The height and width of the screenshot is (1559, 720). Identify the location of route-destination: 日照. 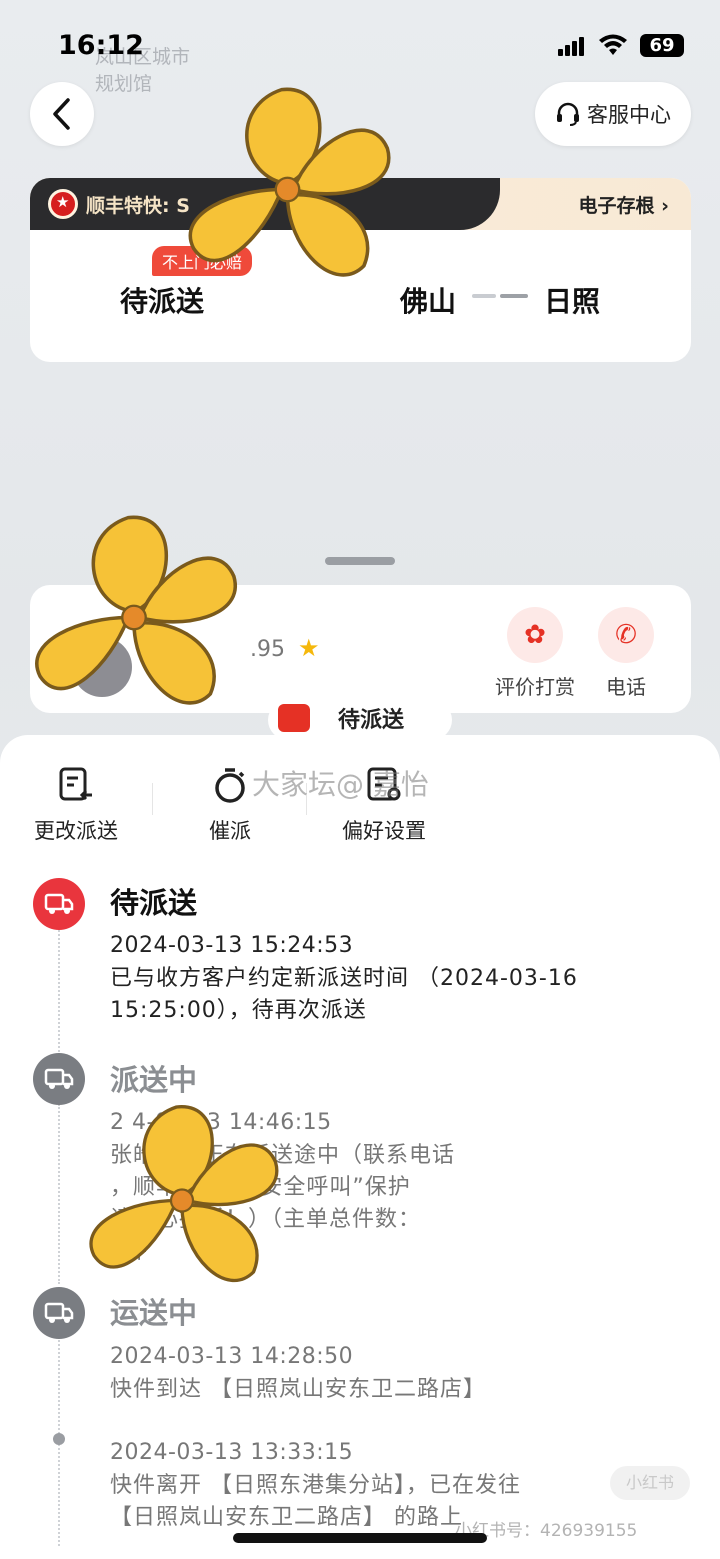
(572, 301).